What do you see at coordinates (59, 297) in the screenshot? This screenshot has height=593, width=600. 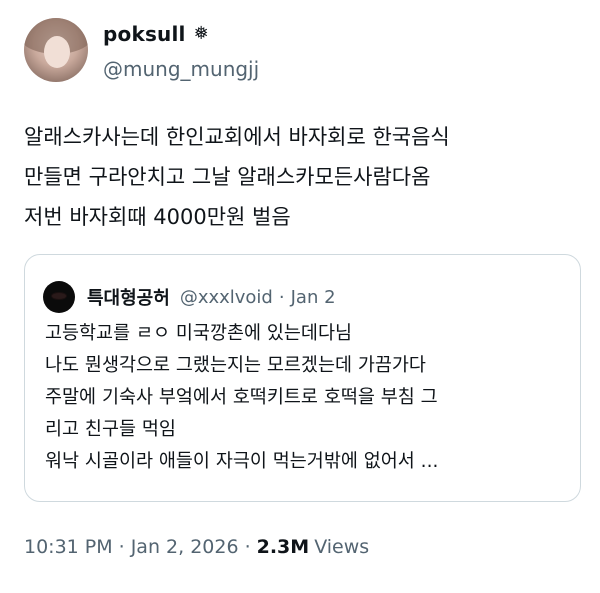 I see `quoted-author-avatar` at bounding box center [59, 297].